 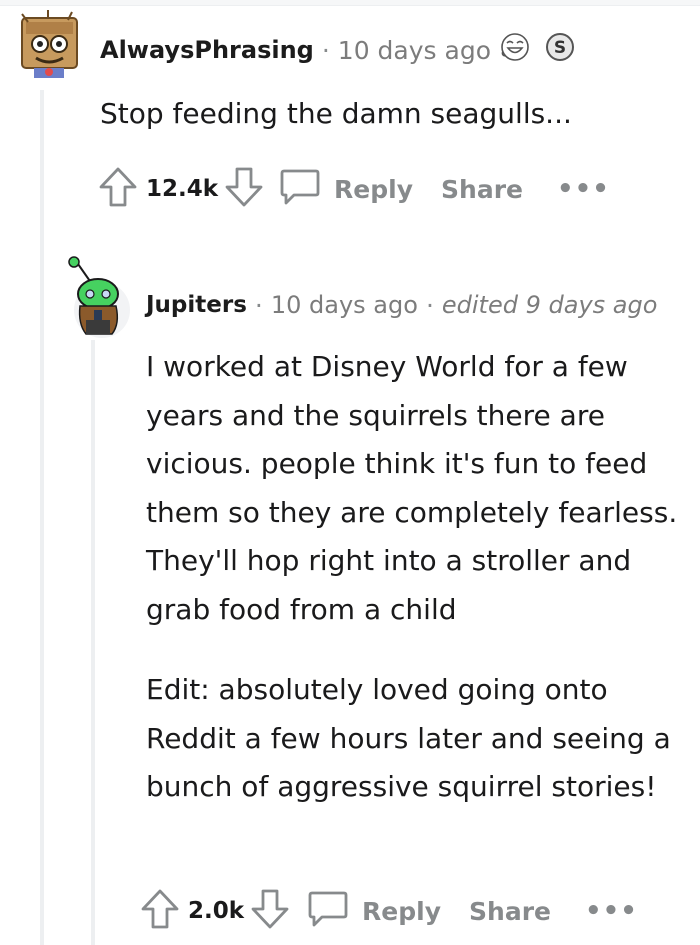 I want to click on vote-score: 2.0k, so click(x=216, y=911).